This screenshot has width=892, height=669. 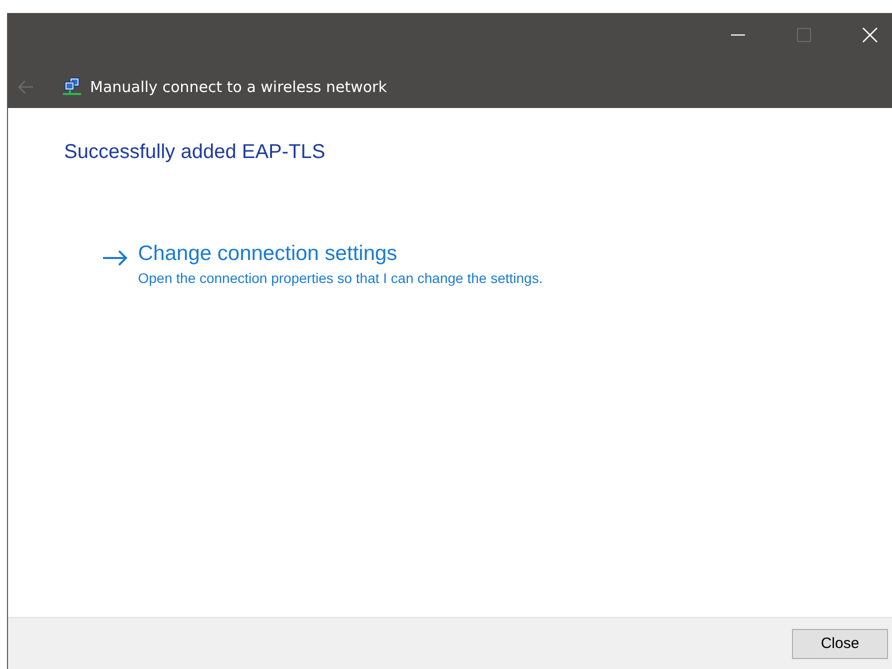 What do you see at coordinates (340, 278) in the screenshot?
I see `option-description: Open the connection properties so that I can change the settings.` at bounding box center [340, 278].